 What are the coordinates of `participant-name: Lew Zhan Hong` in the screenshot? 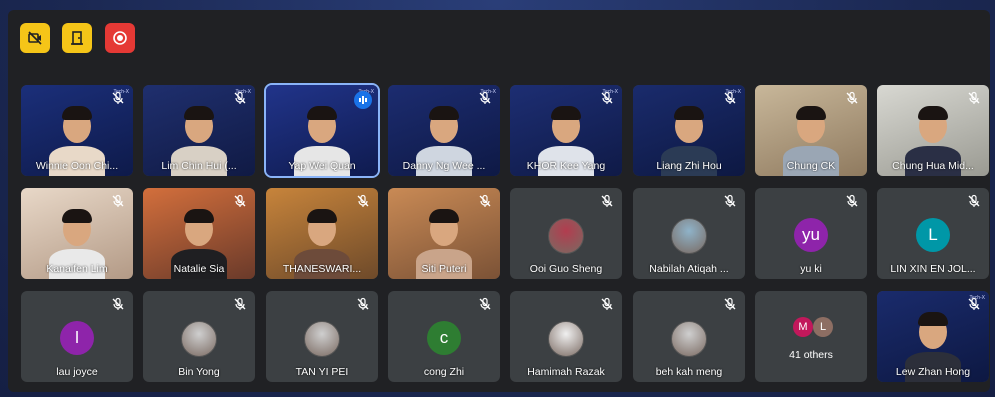 It's located at (933, 372).